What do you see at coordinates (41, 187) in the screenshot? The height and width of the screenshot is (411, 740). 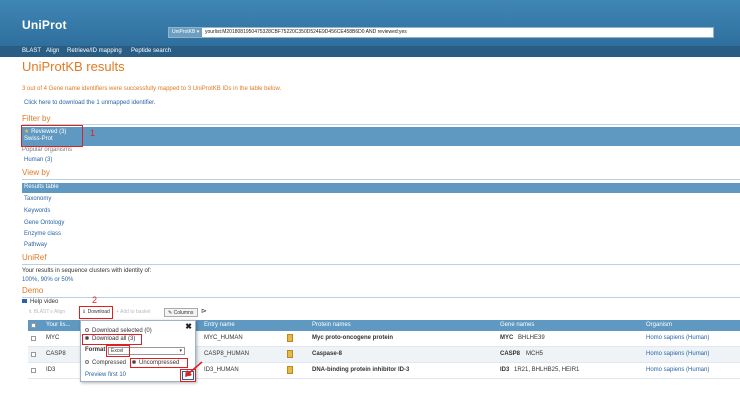 I see `view-results-table-label: Results table` at bounding box center [41, 187].